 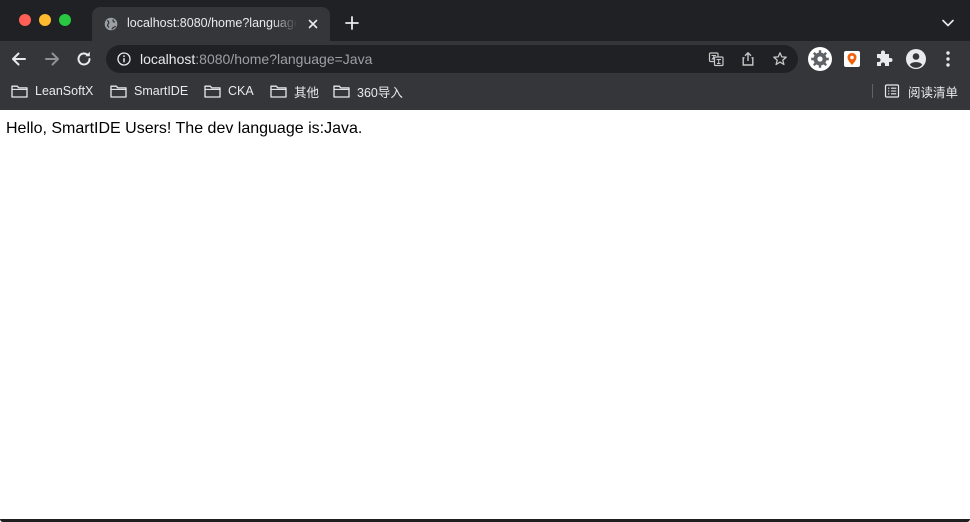 What do you see at coordinates (25, 20) in the screenshot?
I see `close-window-button` at bounding box center [25, 20].